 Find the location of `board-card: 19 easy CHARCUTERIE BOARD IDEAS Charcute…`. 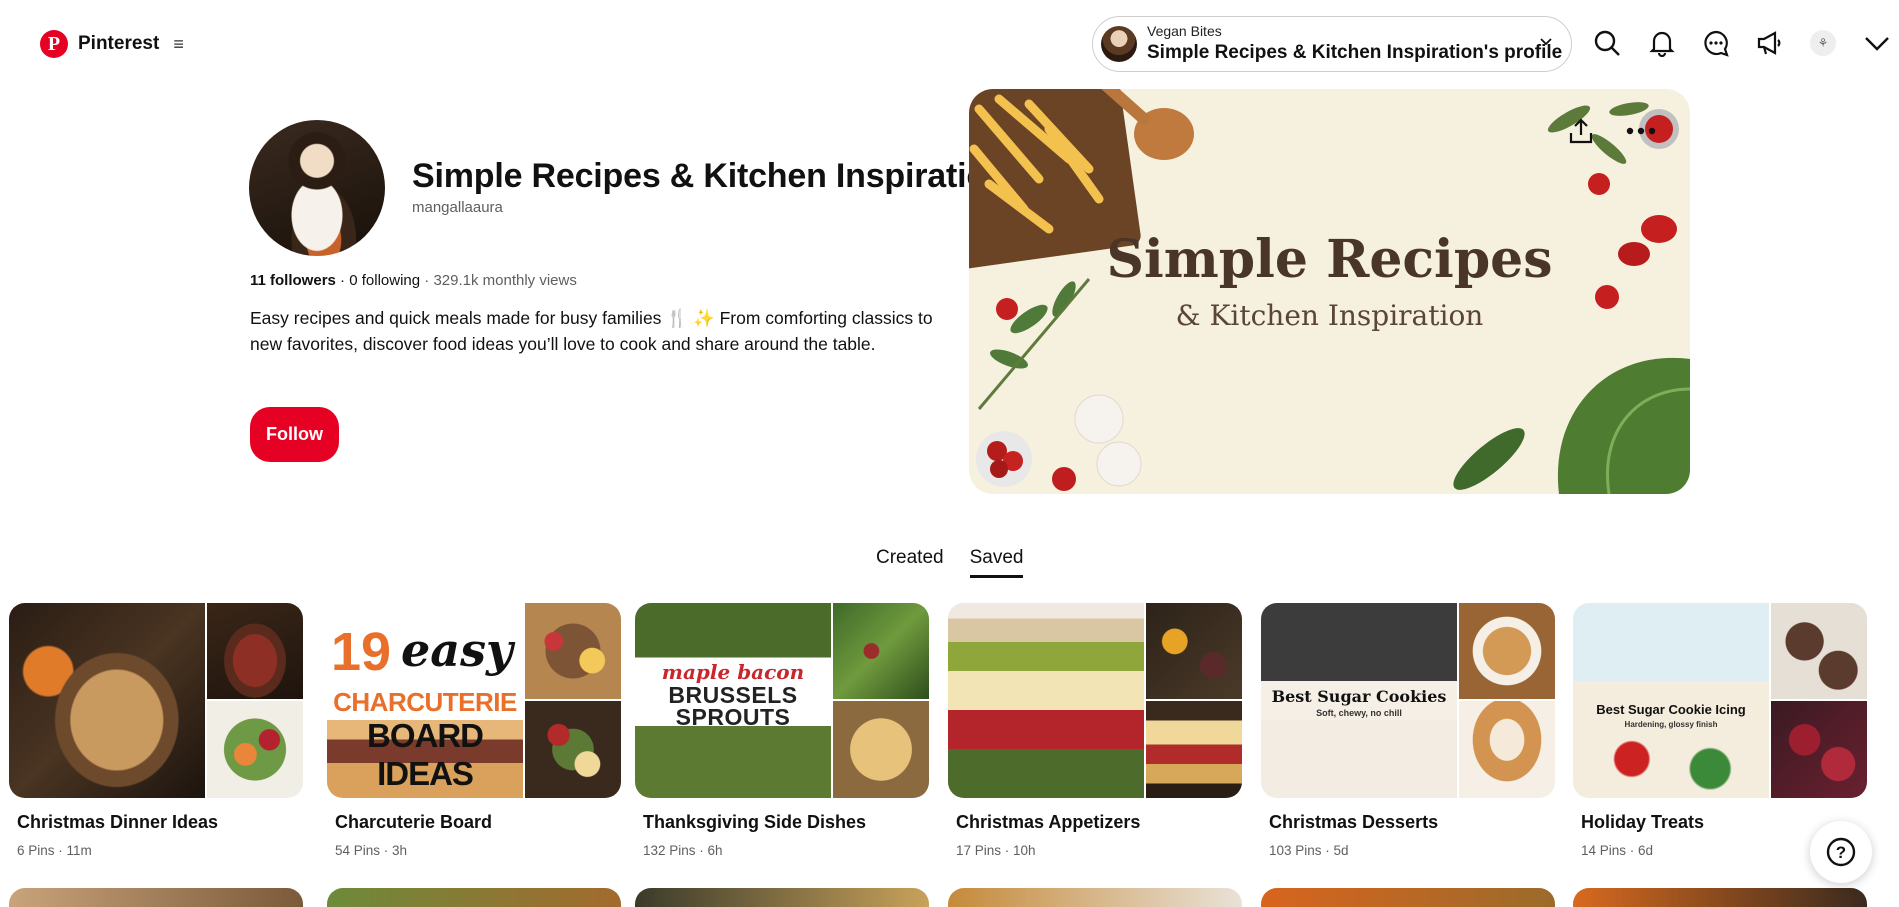

board-card: 19 easy CHARCUTERIE BOARD IDEAS Charcute… is located at coordinates (474, 730).